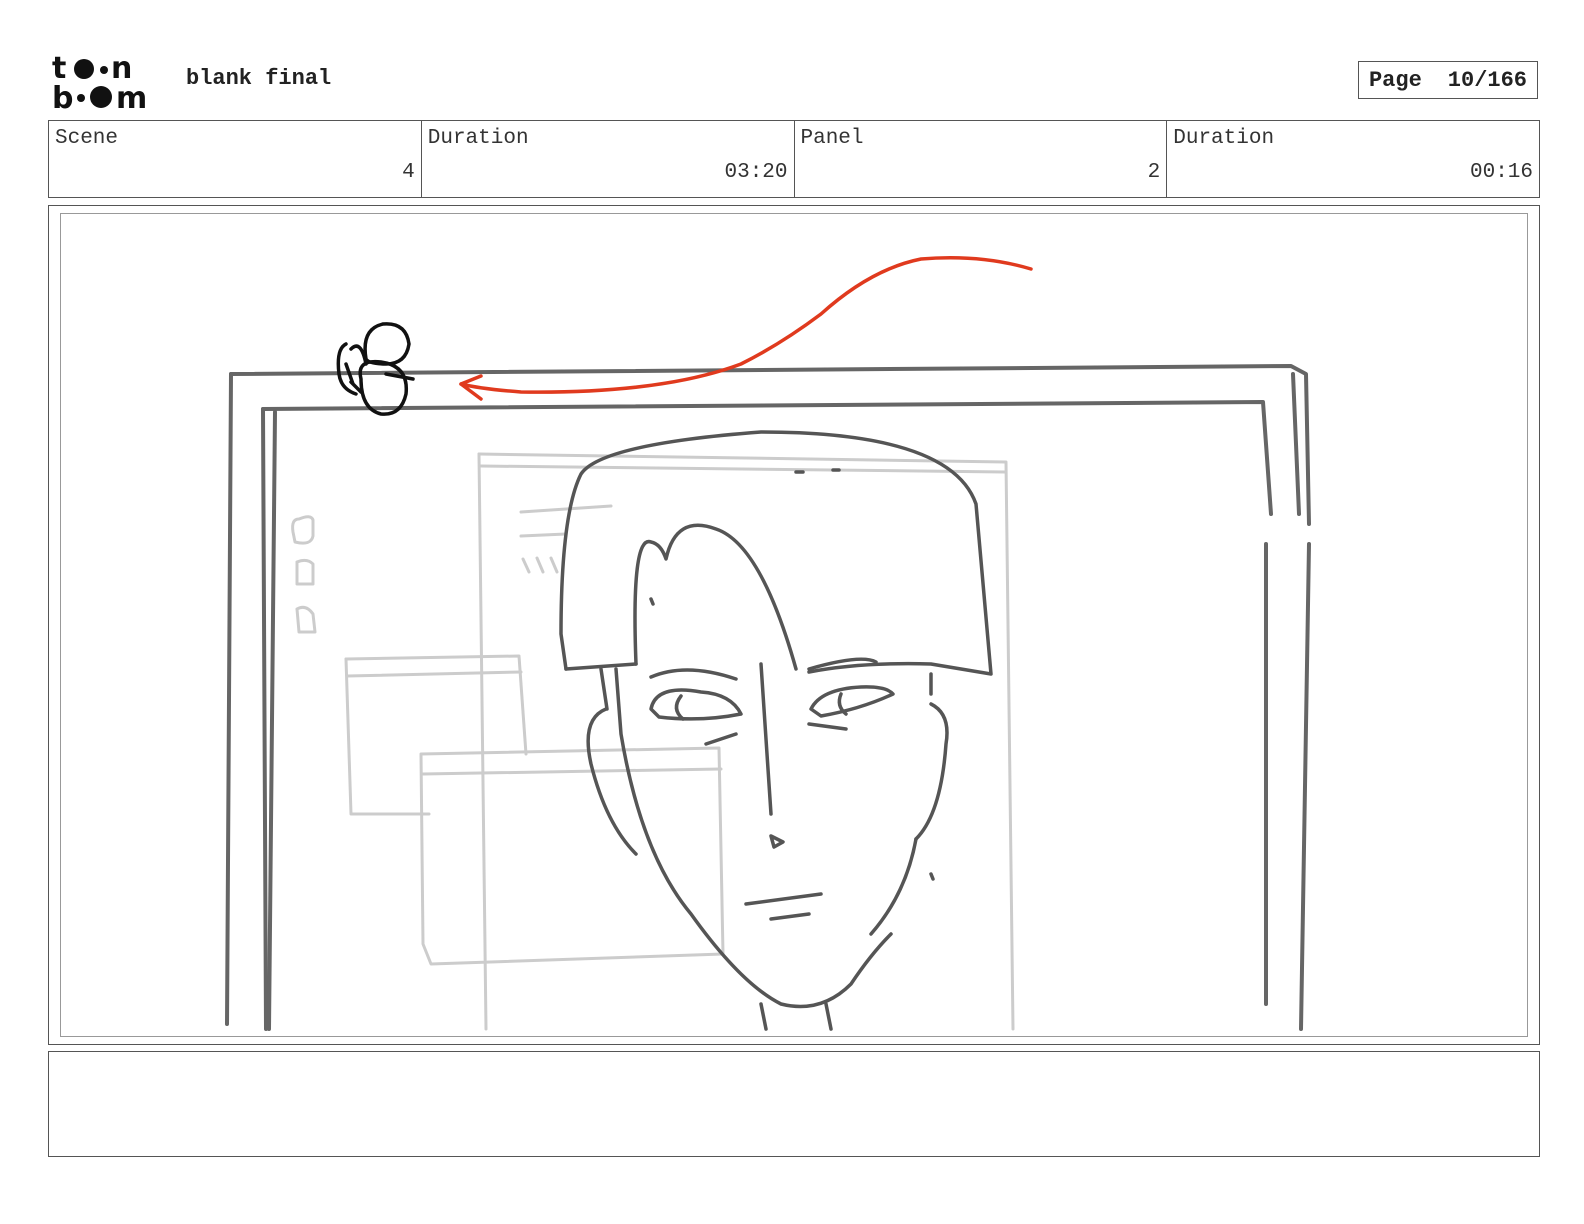 The height and width of the screenshot is (1224, 1584). Describe the element at coordinates (478, 138) in the screenshot. I see `scene-duration-label: Duration` at that location.